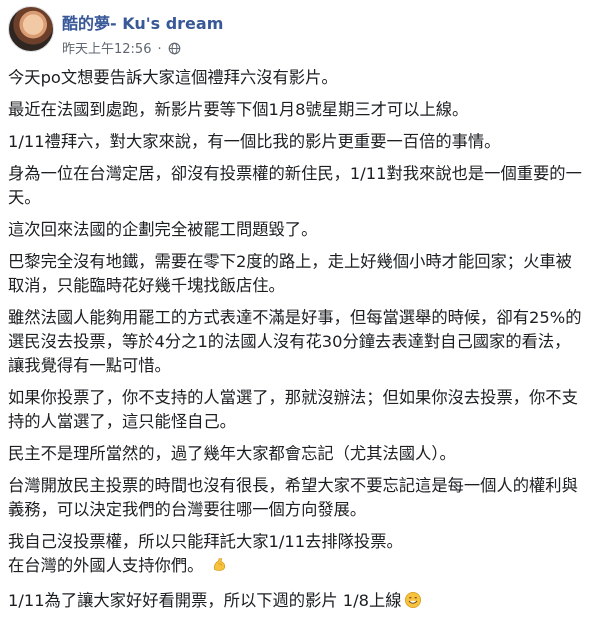 The image size is (599, 625). Describe the element at coordinates (174, 50) in the screenshot. I see `globe-icon` at that location.